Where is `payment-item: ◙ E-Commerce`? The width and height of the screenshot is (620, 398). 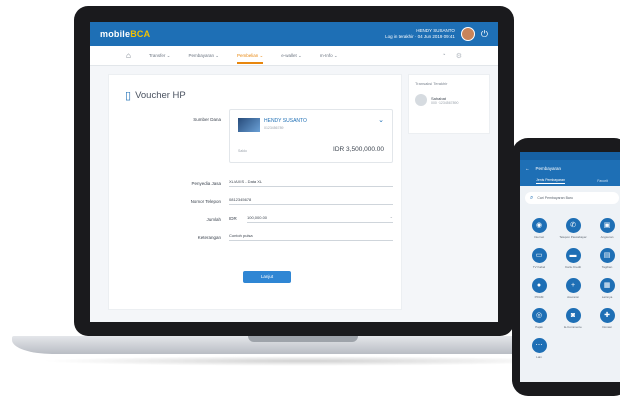 payment-item: ◙ E-Commerce is located at coordinates (573, 318).